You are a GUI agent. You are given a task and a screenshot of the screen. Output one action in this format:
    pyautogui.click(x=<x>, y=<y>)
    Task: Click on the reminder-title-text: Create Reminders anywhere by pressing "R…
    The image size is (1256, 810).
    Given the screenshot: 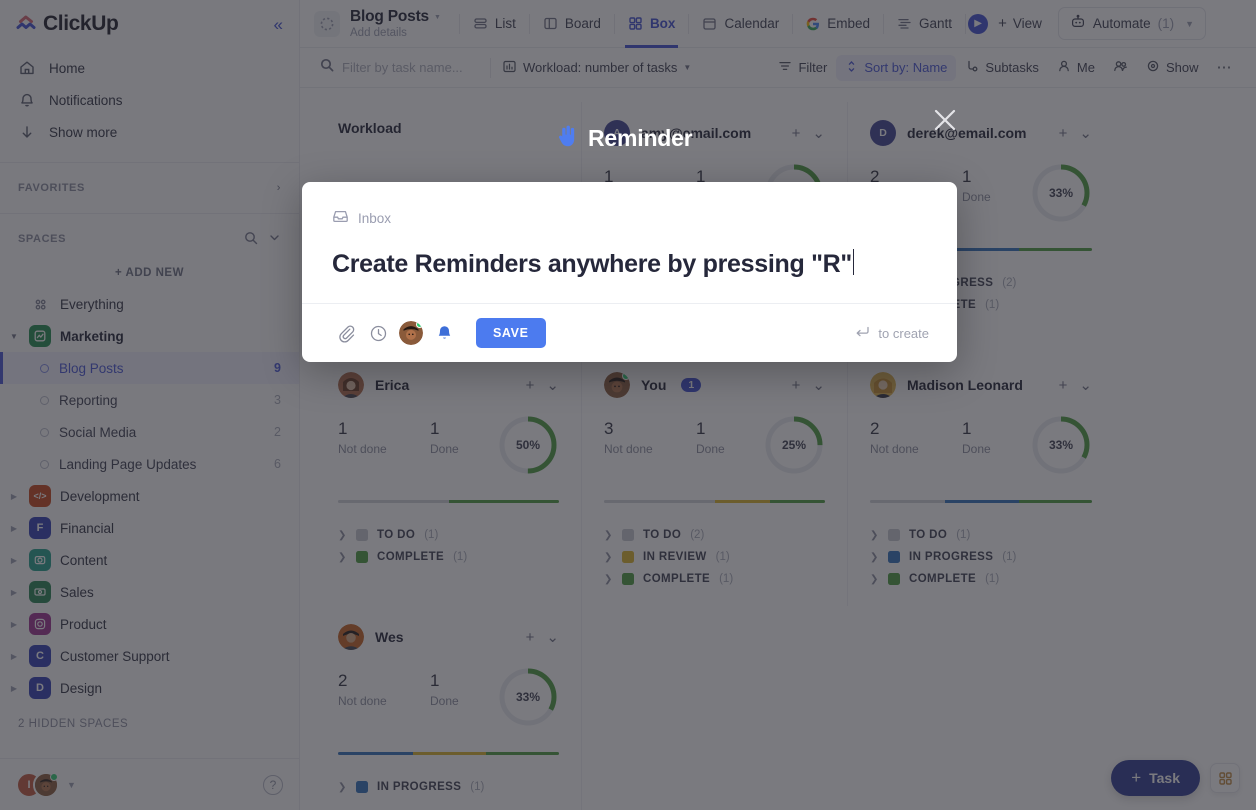 What is the action you would take?
    pyautogui.click(x=592, y=264)
    